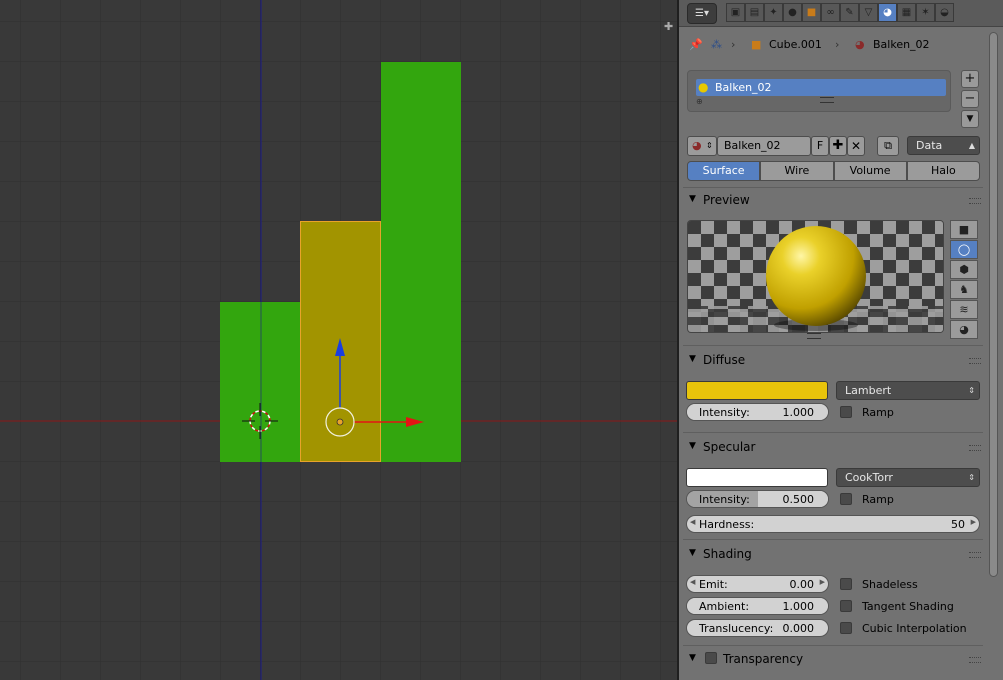  What do you see at coordinates (906, 12) in the screenshot?
I see `texture-icon: ▦` at bounding box center [906, 12].